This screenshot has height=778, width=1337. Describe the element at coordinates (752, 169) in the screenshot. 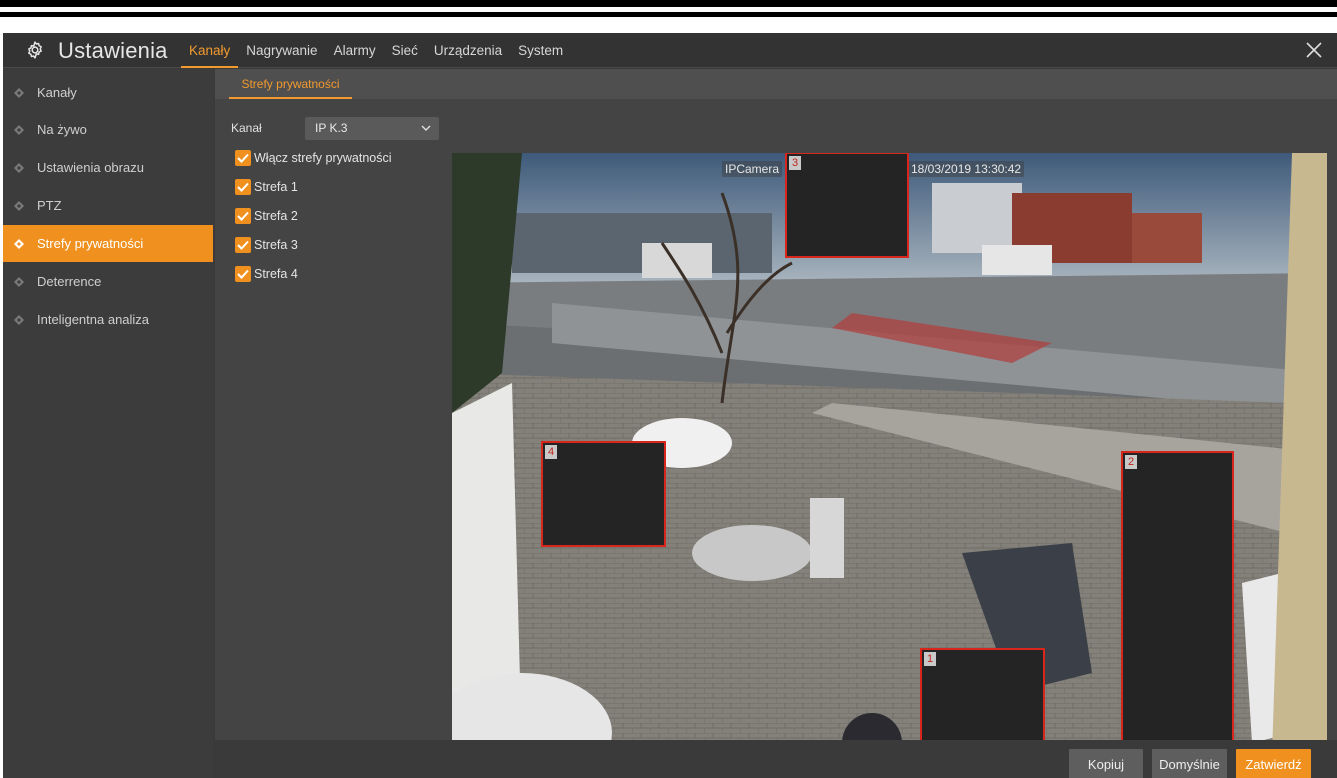

I see `camera-name-osd: IPCamera` at that location.